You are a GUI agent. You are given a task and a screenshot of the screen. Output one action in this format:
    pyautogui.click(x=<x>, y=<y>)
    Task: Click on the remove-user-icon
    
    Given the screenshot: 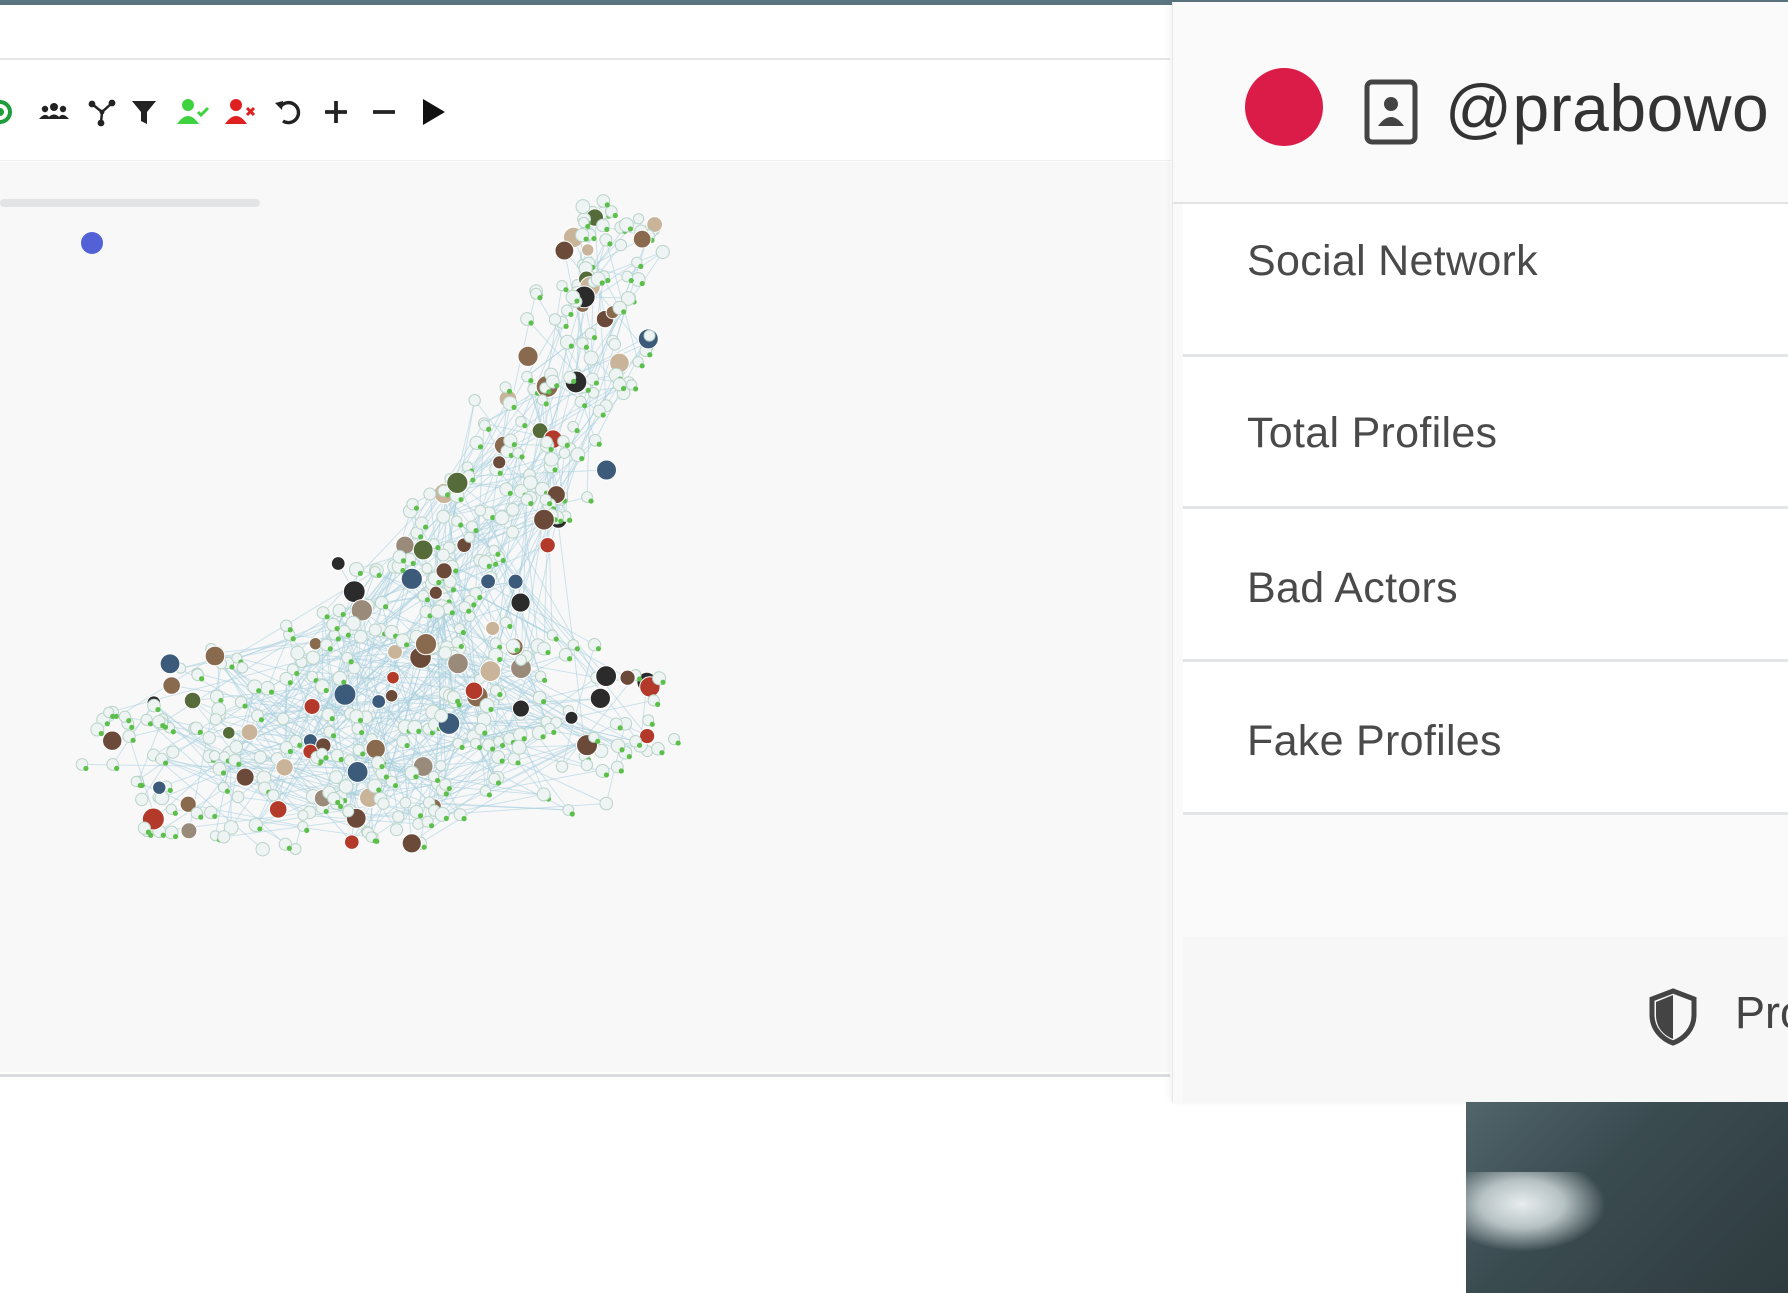 What is the action you would take?
    pyautogui.click(x=240, y=111)
    